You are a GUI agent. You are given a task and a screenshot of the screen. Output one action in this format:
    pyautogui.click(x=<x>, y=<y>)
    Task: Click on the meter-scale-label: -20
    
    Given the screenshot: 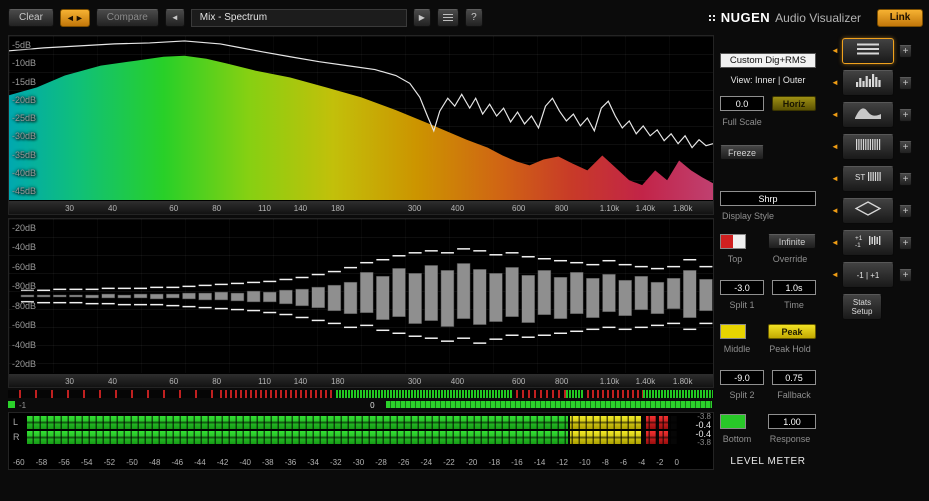 What is the action you would take?
    pyautogui.click(x=471, y=462)
    